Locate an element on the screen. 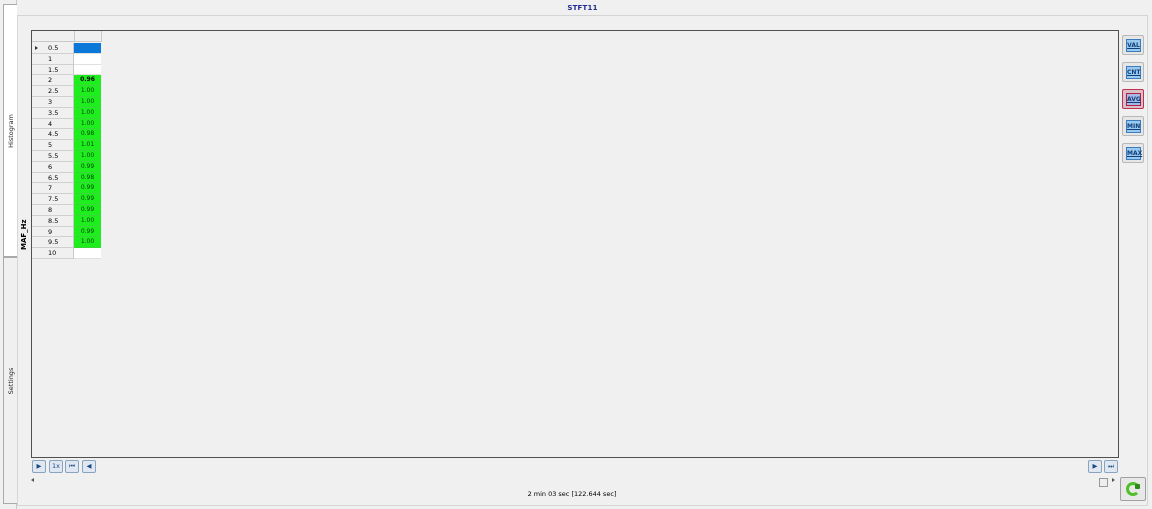 This screenshot has width=1152, height=509. row-header: 8 is located at coordinates (53, 210).